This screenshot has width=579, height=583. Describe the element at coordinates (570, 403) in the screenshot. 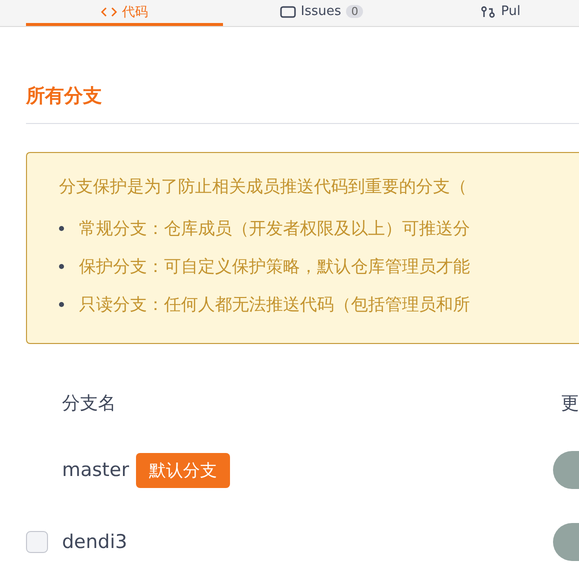

I see `column-header: 更` at that location.